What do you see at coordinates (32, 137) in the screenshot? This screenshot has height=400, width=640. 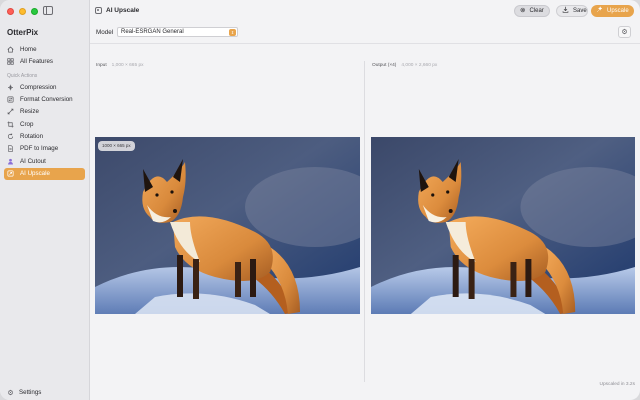 I see `sidebar-item-label: Rotation` at bounding box center [32, 137].